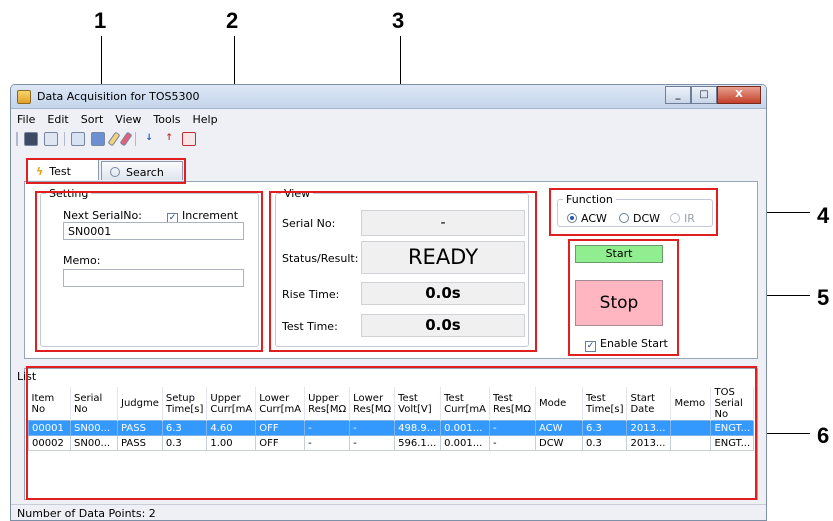 The width and height of the screenshot is (833, 521). Describe the element at coordinates (126, 139) in the screenshot. I see `eraser-icon` at that location.